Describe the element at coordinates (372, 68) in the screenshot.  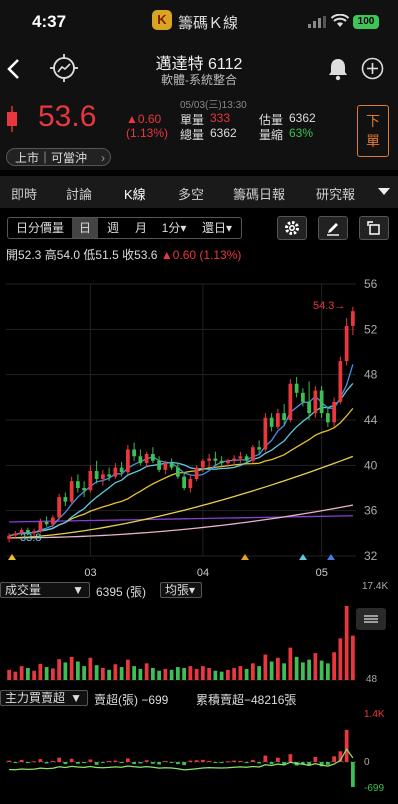
I see `add-icon` at that location.